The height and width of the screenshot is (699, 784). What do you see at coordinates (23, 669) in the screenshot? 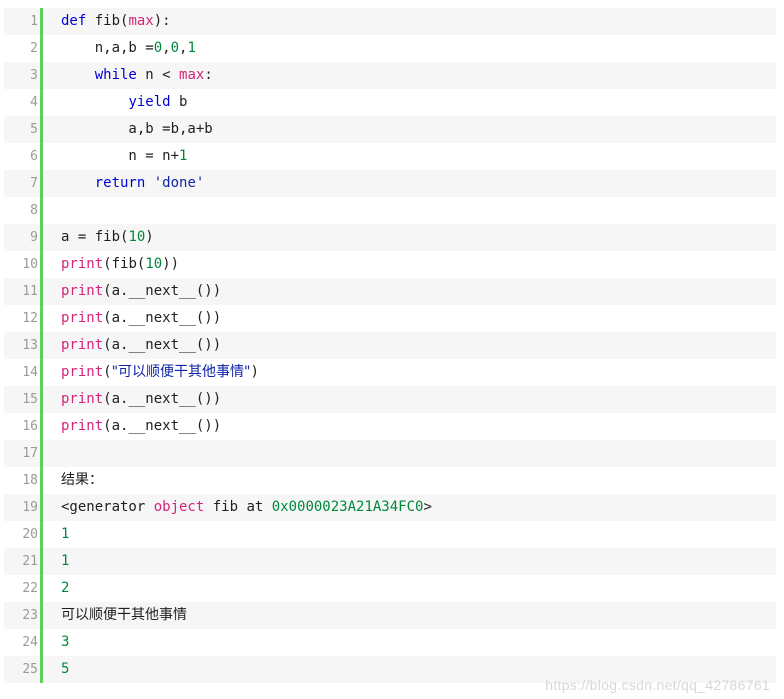
I see `line-number: 25` at bounding box center [23, 669].